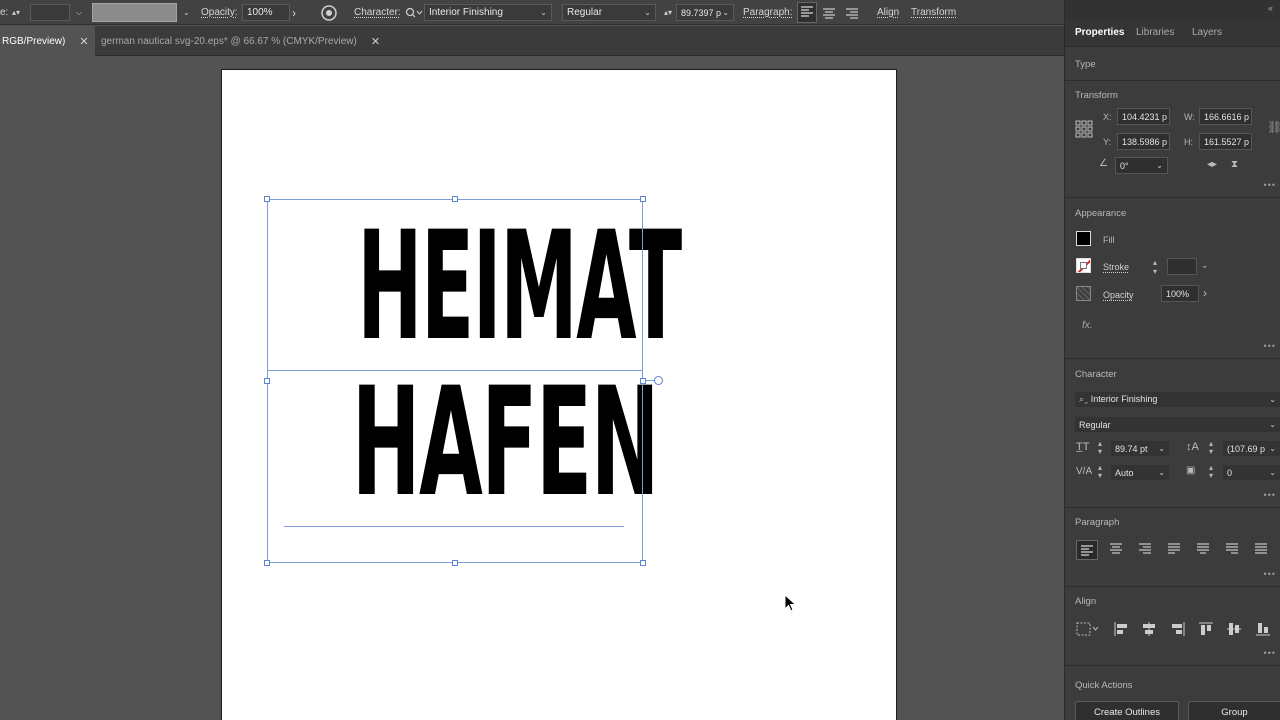  Describe the element at coordinates (1273, 127) in the screenshot. I see `constrain-proportions-icon: ⛓` at that location.